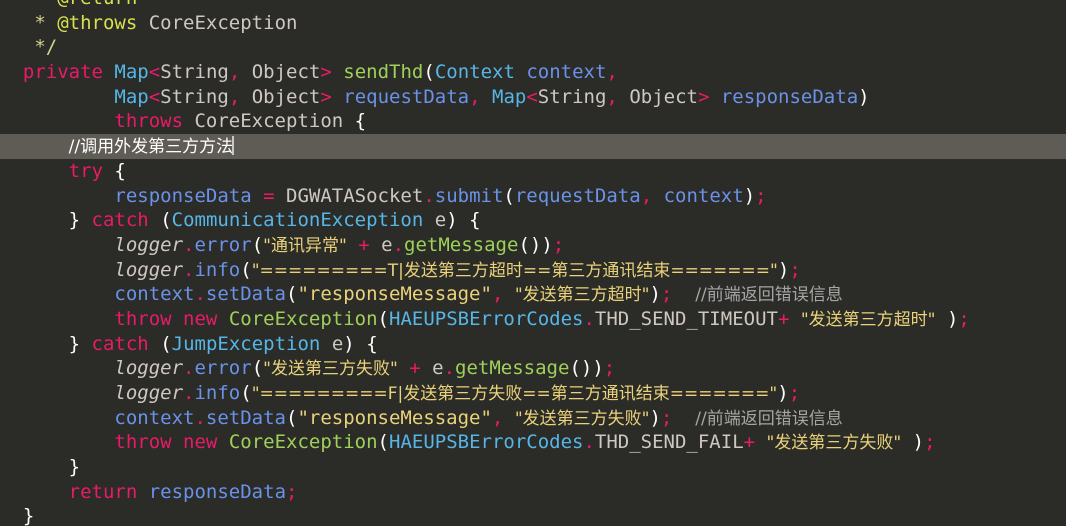  I want to click on code-line: throws CoreException {, so click(533, 121).